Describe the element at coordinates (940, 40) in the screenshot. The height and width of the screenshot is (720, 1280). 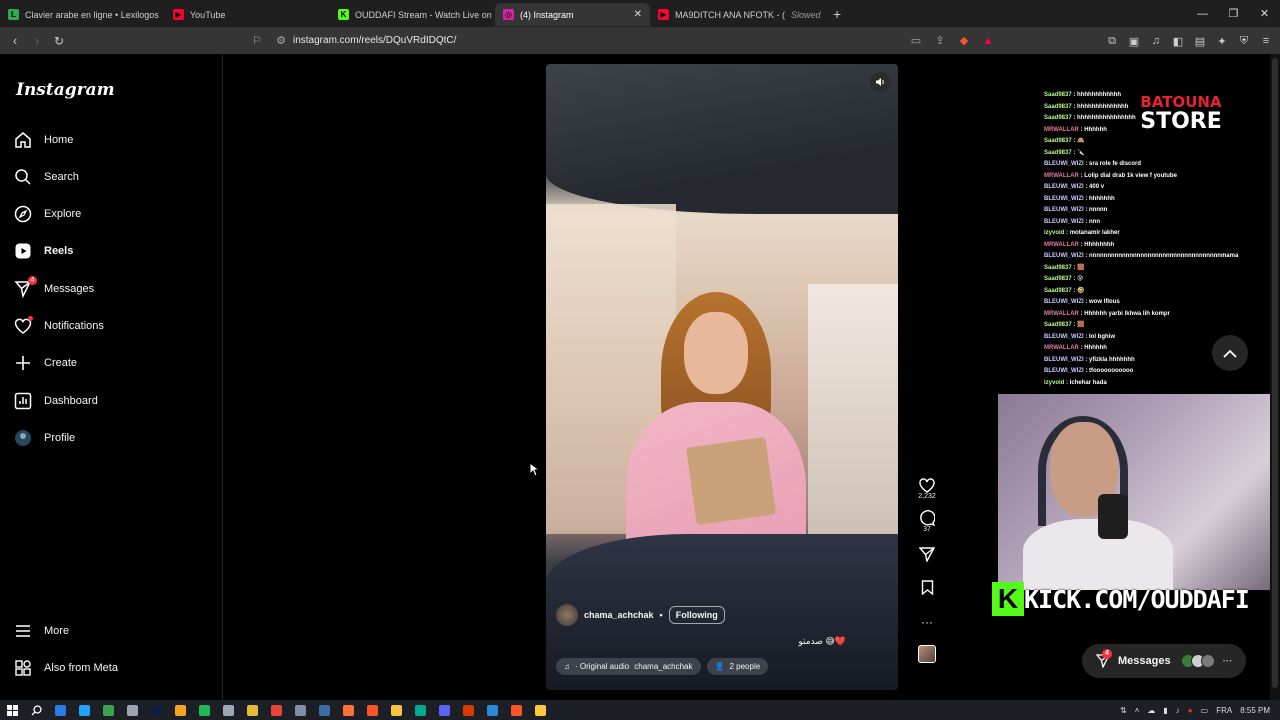
I see `share-icon: ⇪` at that location.